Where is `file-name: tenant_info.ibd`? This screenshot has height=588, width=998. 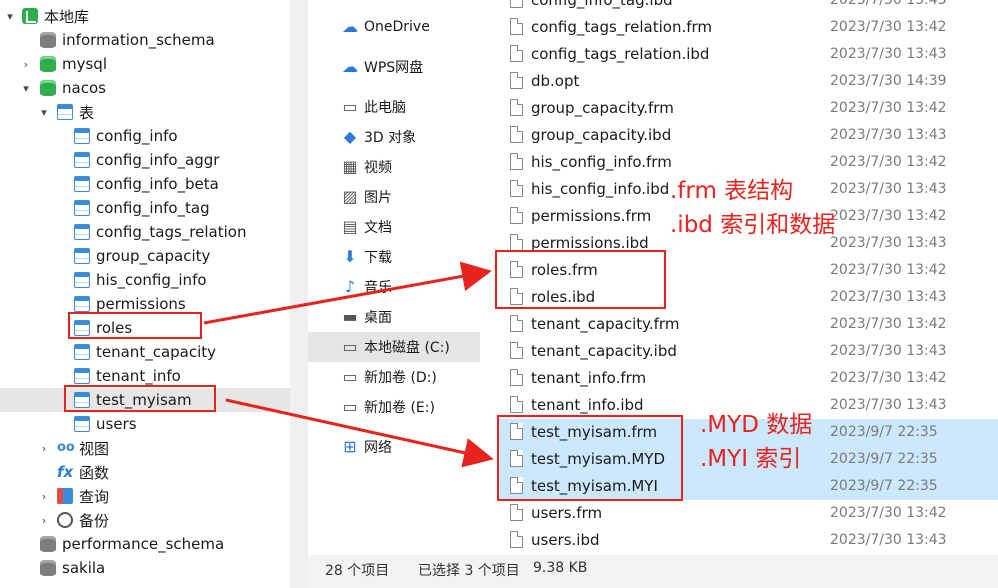 file-name: tenant_info.ibd is located at coordinates (587, 405).